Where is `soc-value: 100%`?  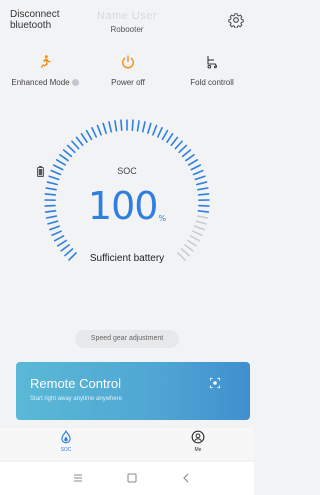
soc-value: 100% is located at coordinates (127, 206).